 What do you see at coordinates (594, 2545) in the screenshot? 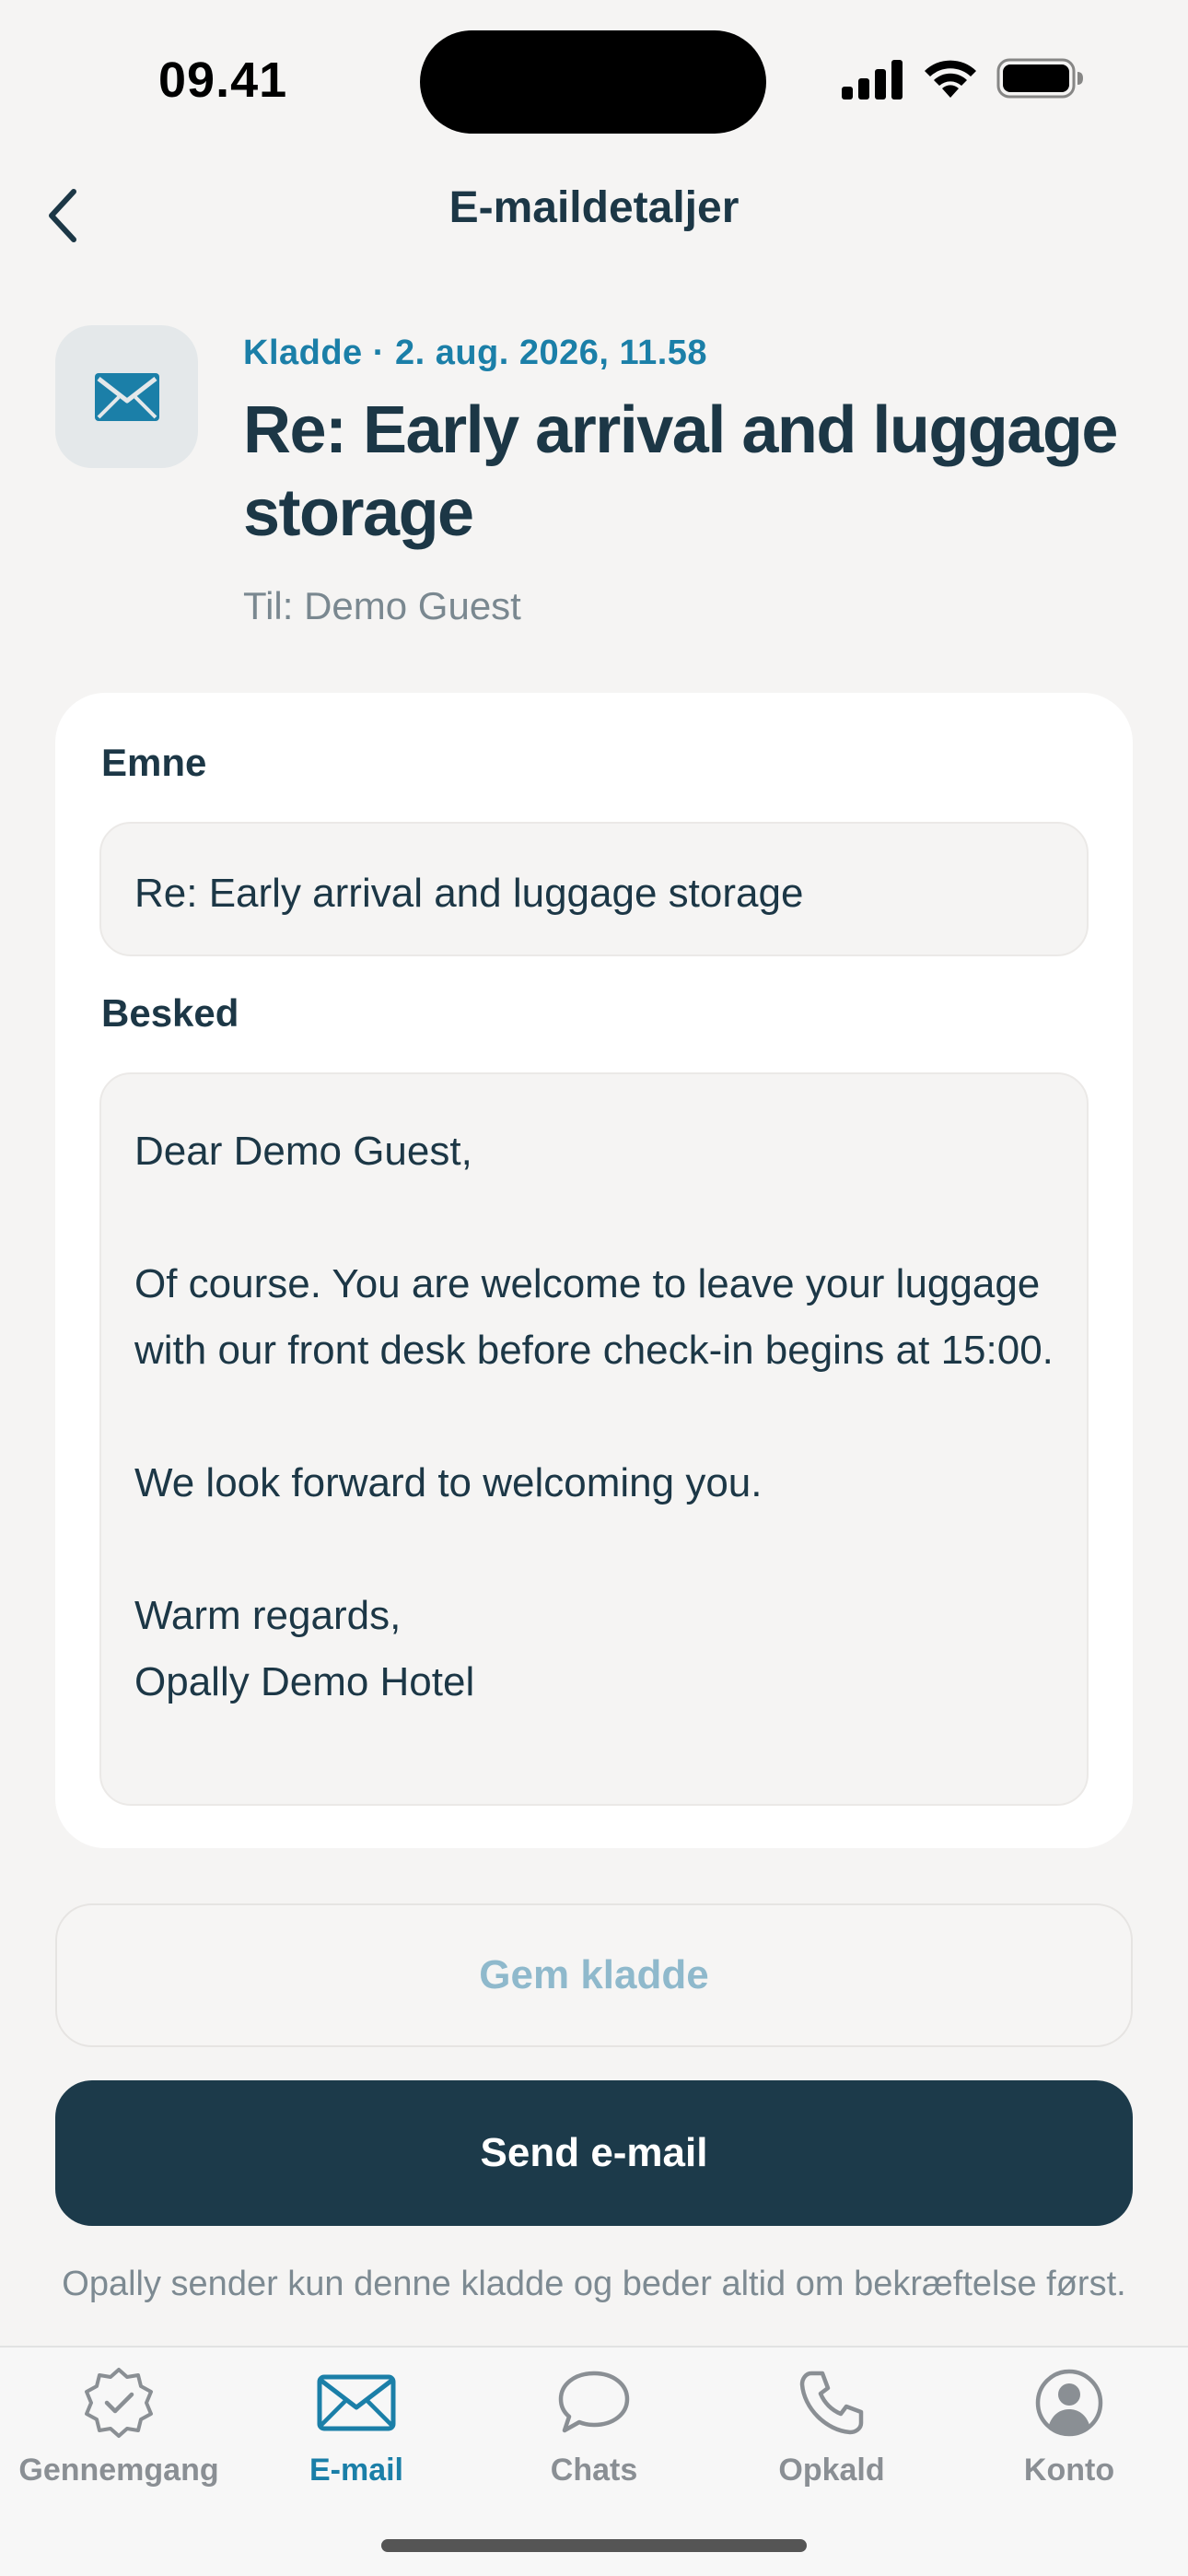
I see `home-indicator` at bounding box center [594, 2545].